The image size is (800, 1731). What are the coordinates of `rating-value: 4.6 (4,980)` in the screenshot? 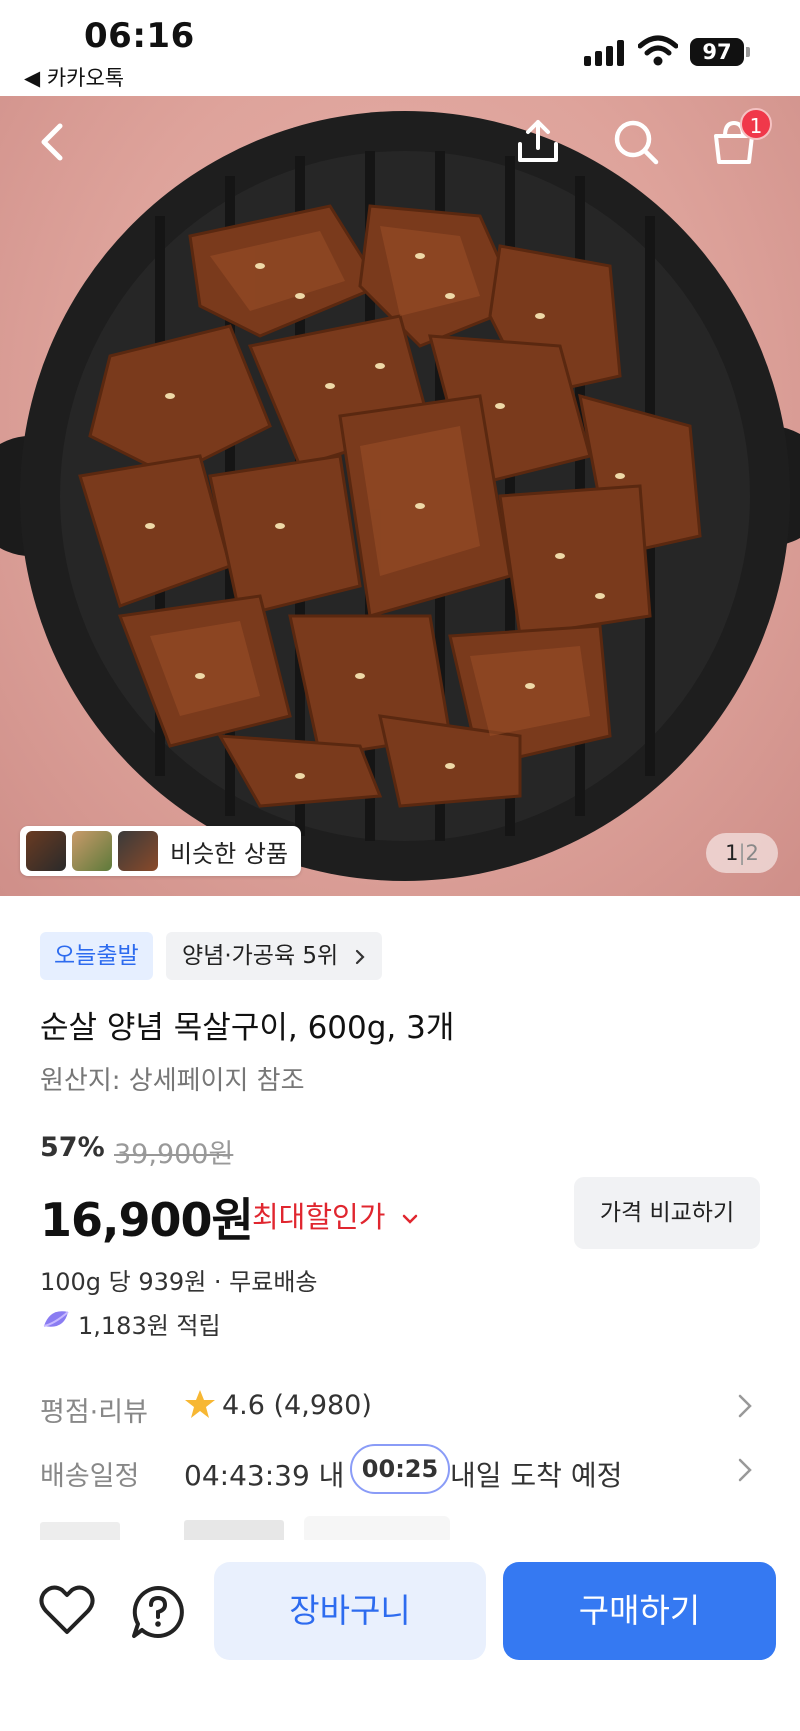 It's located at (297, 1405).